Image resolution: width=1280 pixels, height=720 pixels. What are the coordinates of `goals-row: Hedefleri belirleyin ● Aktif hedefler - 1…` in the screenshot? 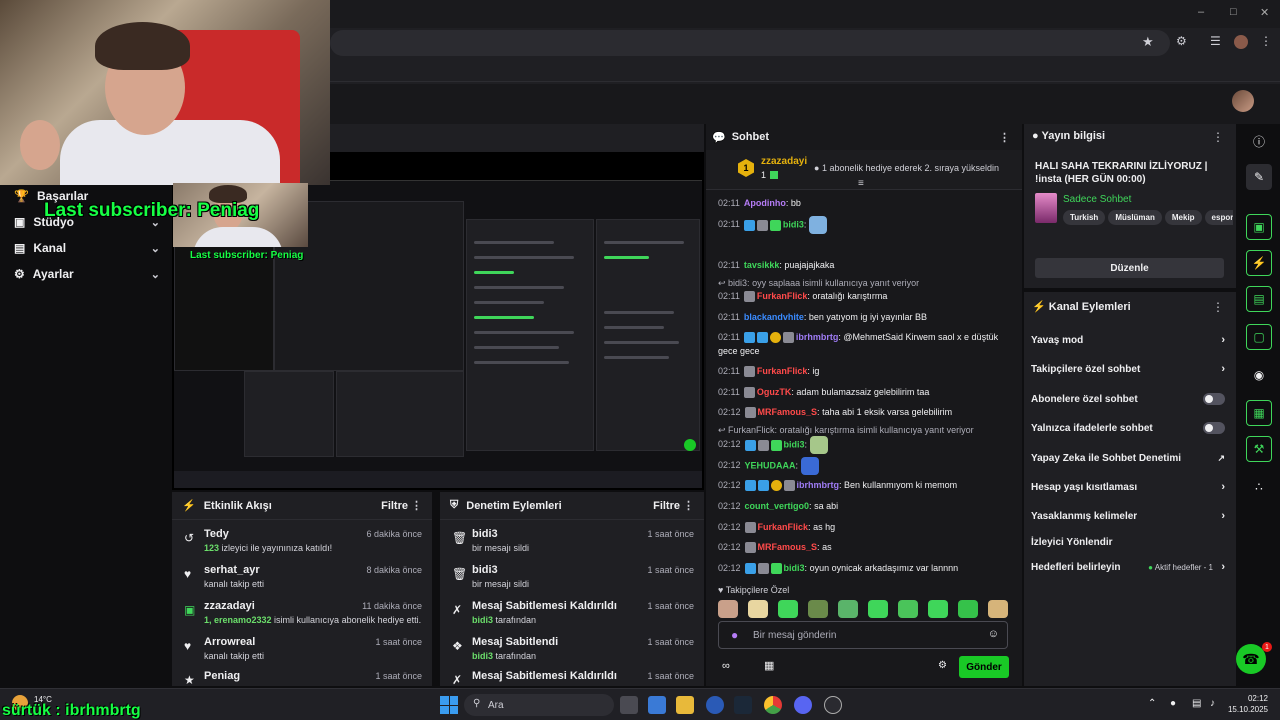 It's located at (1130, 567).